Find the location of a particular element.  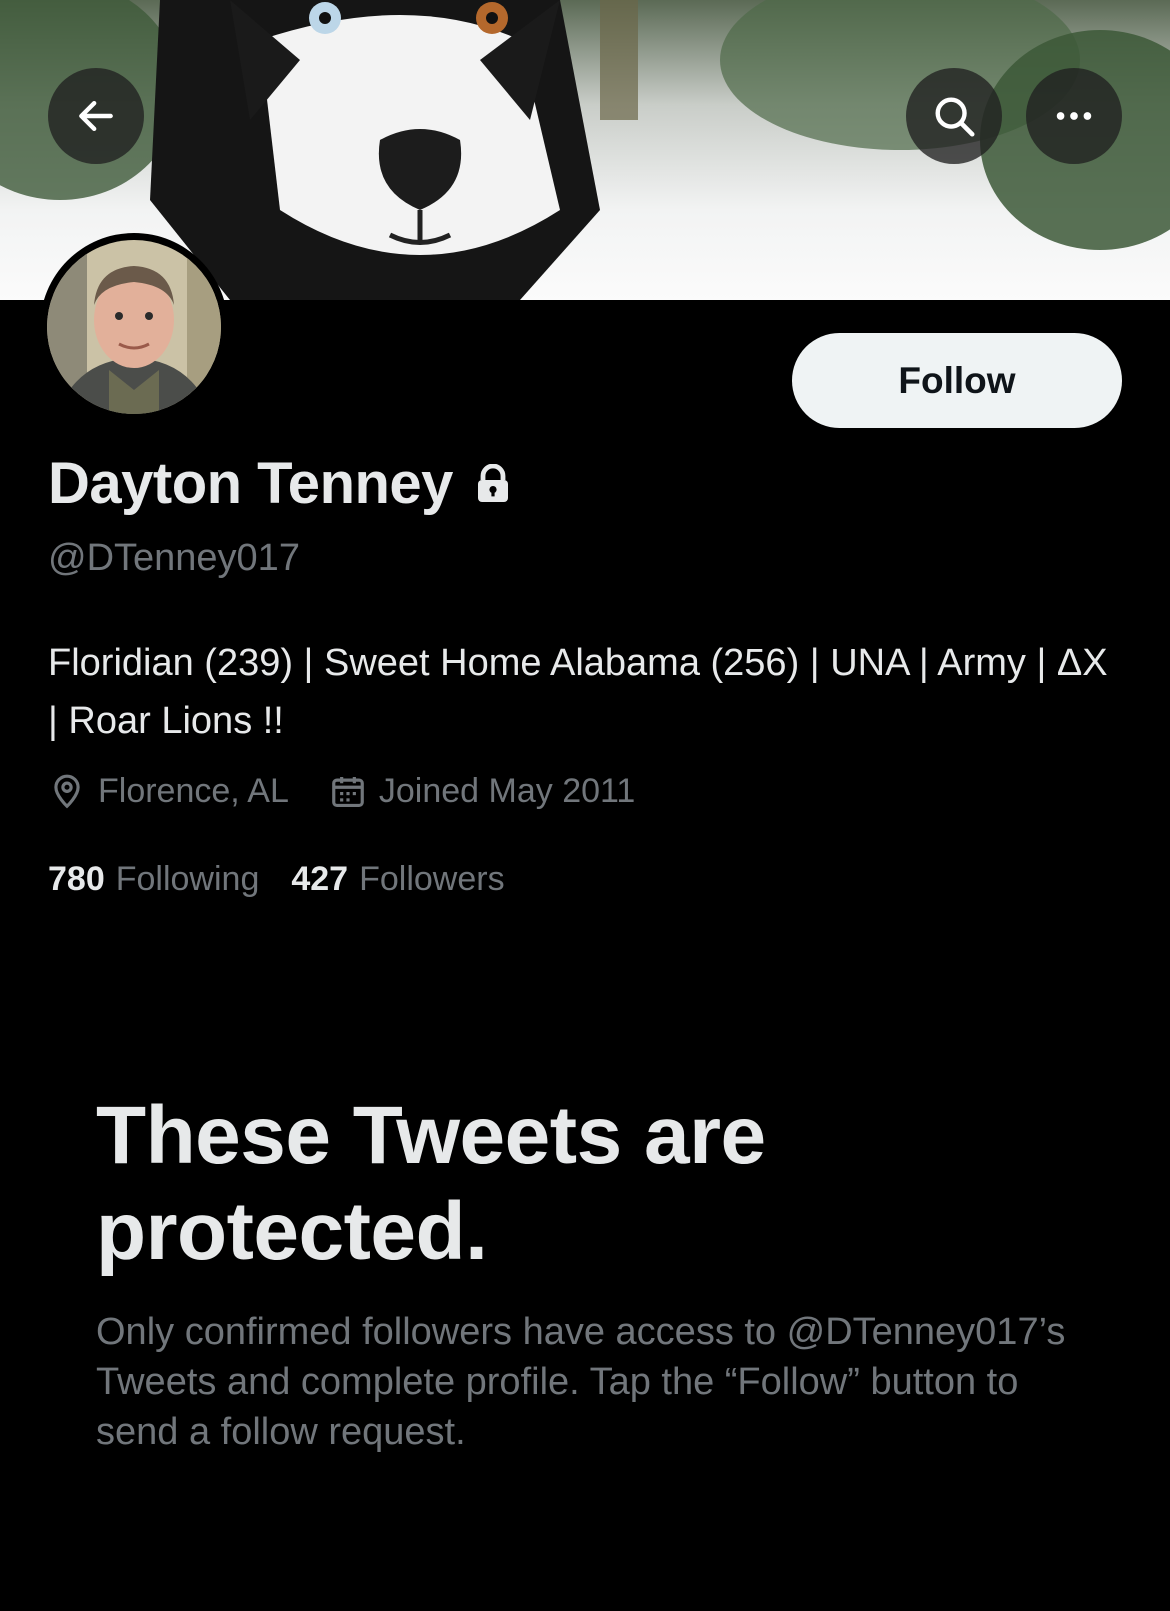

followers-link: 427 Followers is located at coordinates (397, 879).